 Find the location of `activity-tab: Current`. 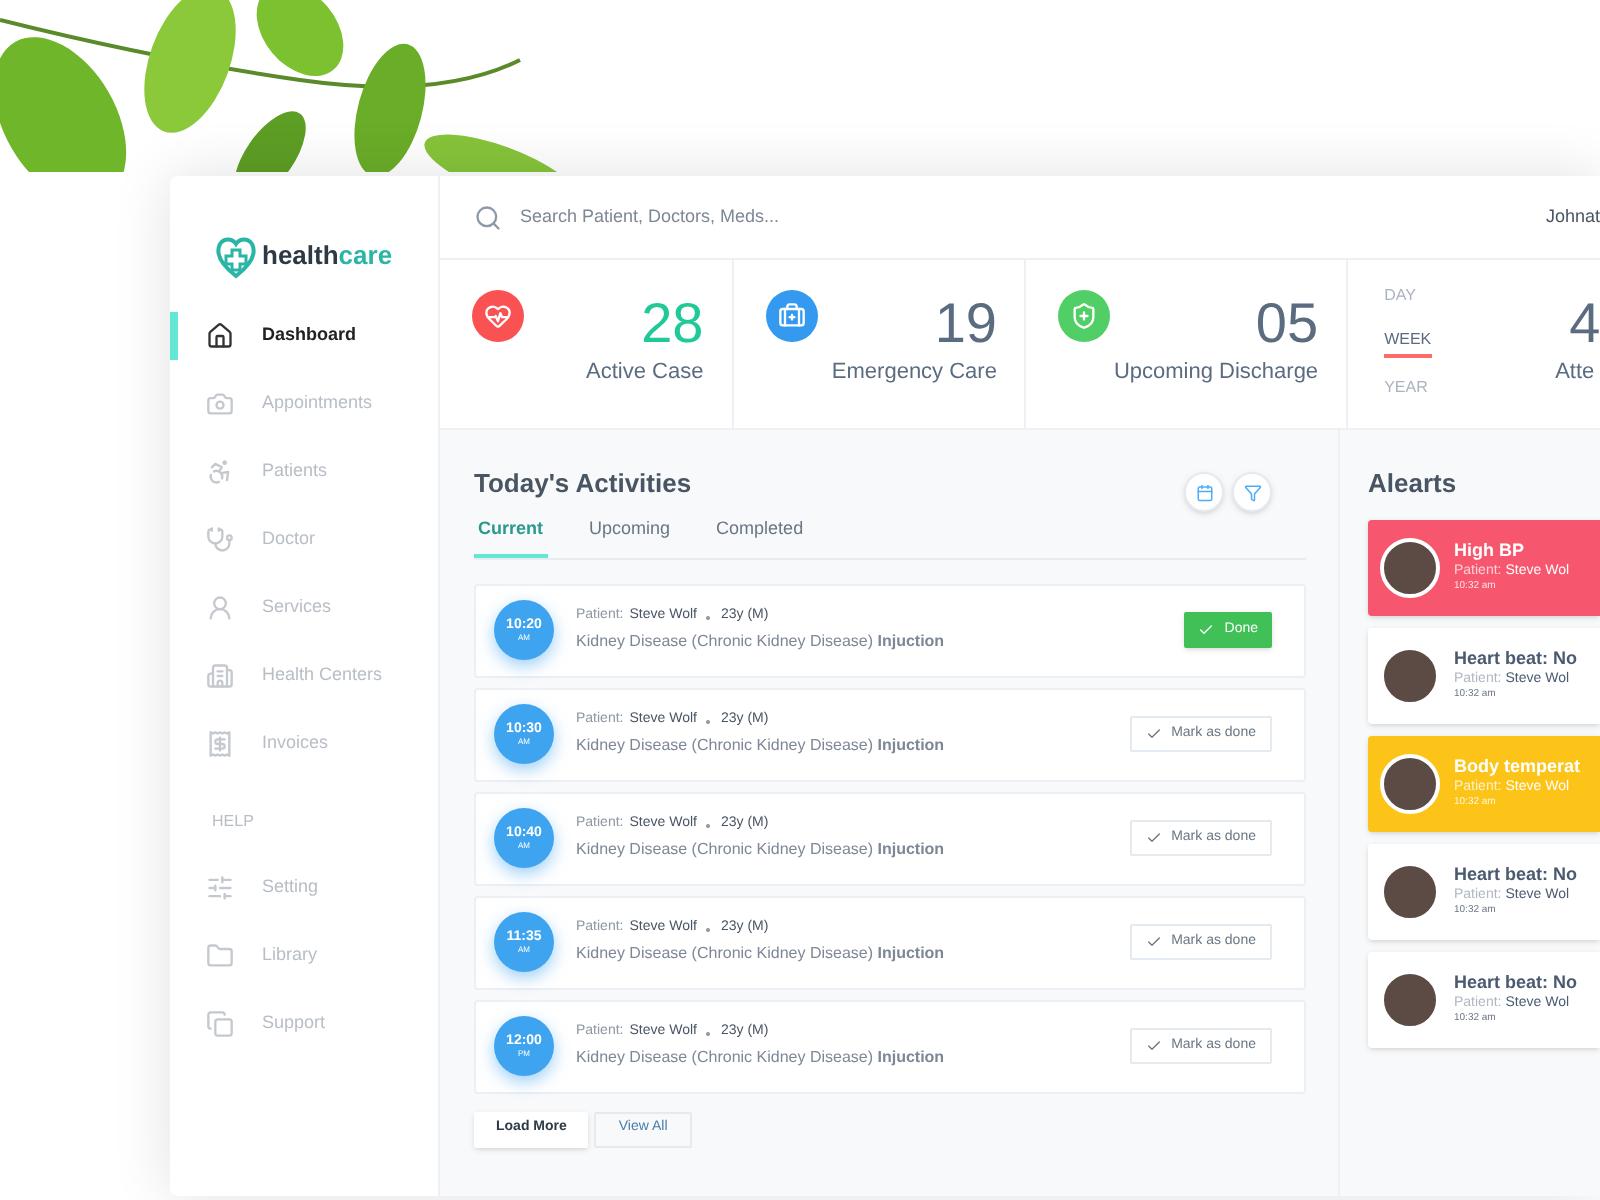

activity-tab: Current is located at coordinates (511, 536).